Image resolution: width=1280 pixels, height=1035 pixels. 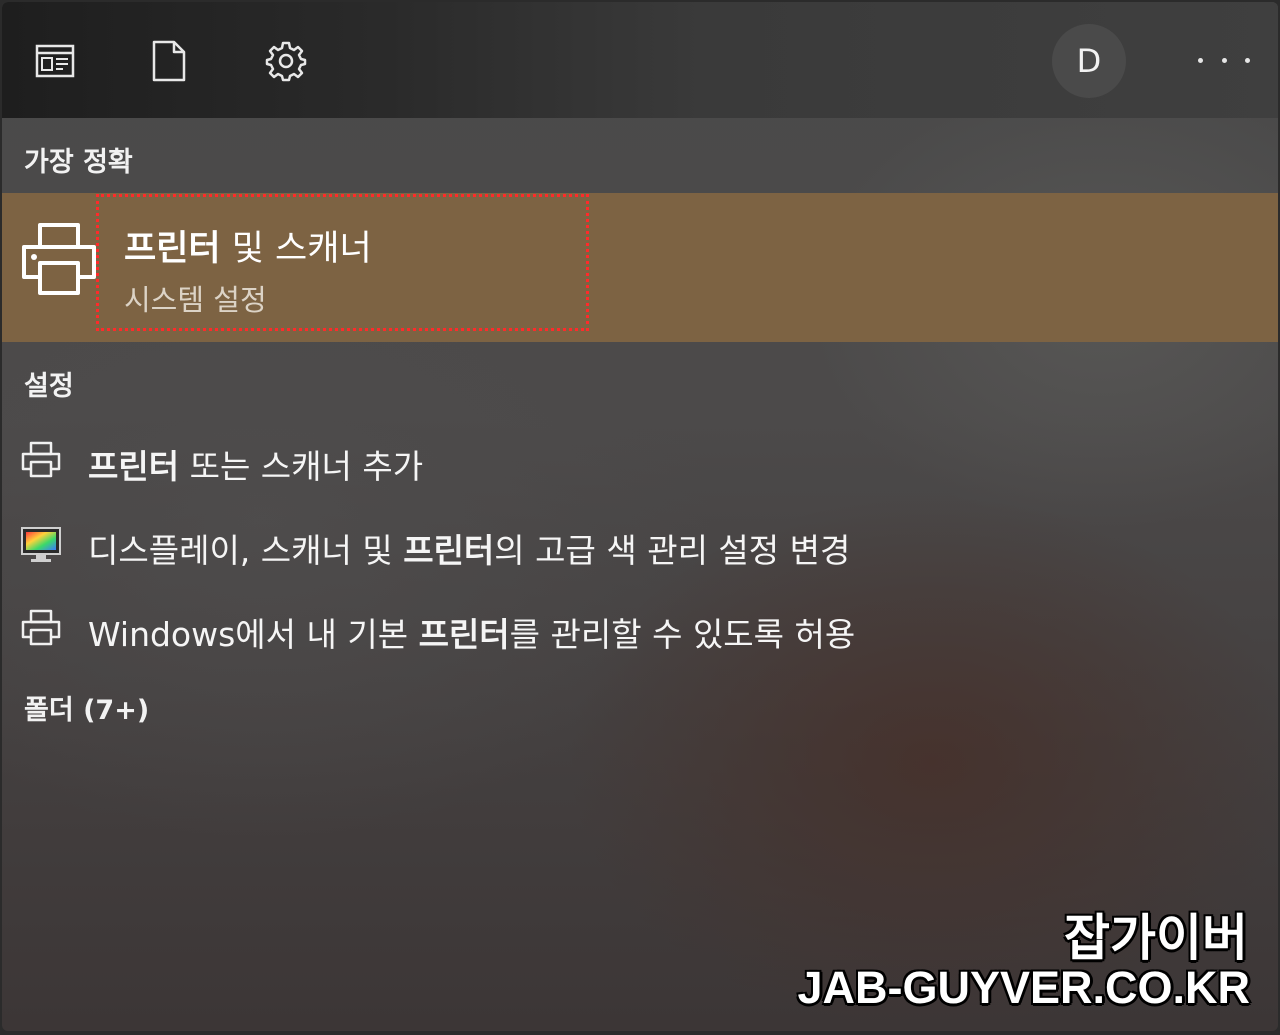 I want to click on gear-icon, so click(x=286, y=61).